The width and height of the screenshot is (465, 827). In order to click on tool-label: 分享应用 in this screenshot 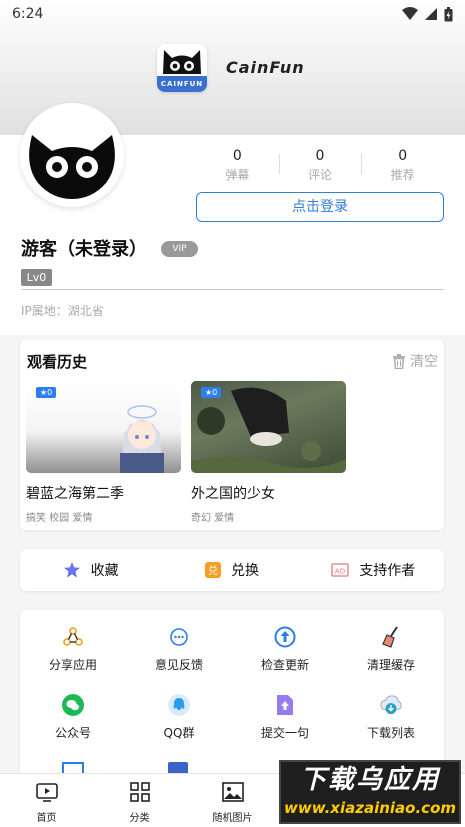, I will do `click(72, 665)`.